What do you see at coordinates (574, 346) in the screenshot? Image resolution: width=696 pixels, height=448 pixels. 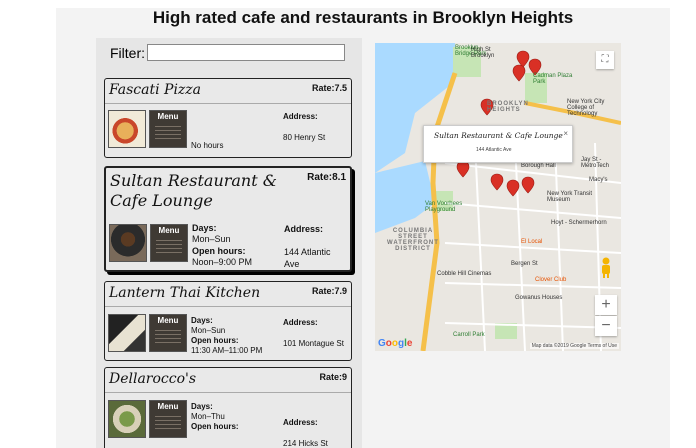 I see `map-attribution: Map data ©2019 Google Terms of Use` at bounding box center [574, 346].